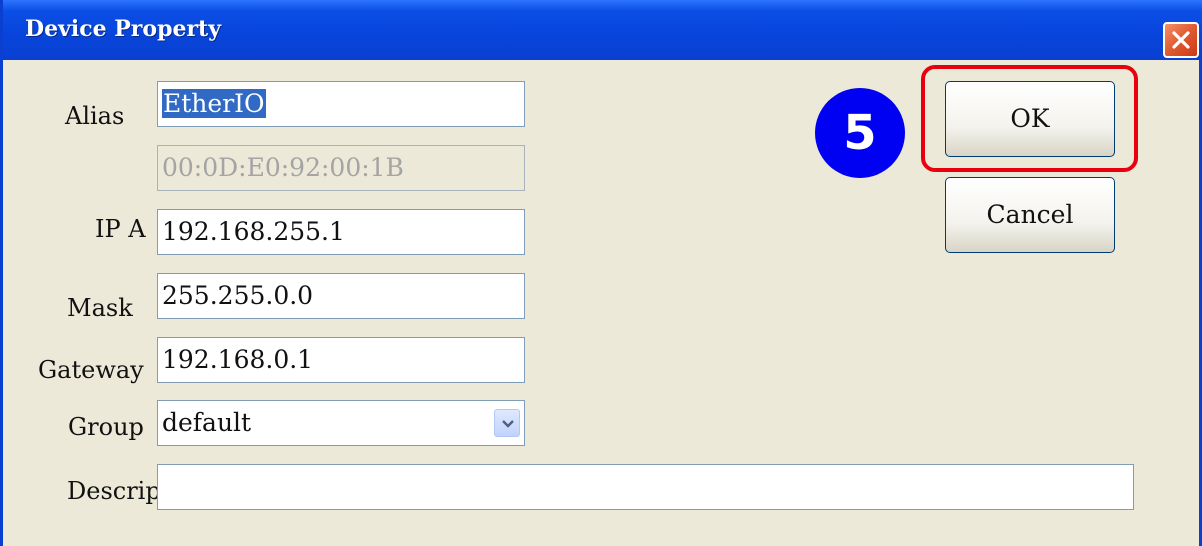  I want to click on alias-selected-text: EtherIO, so click(214, 103).